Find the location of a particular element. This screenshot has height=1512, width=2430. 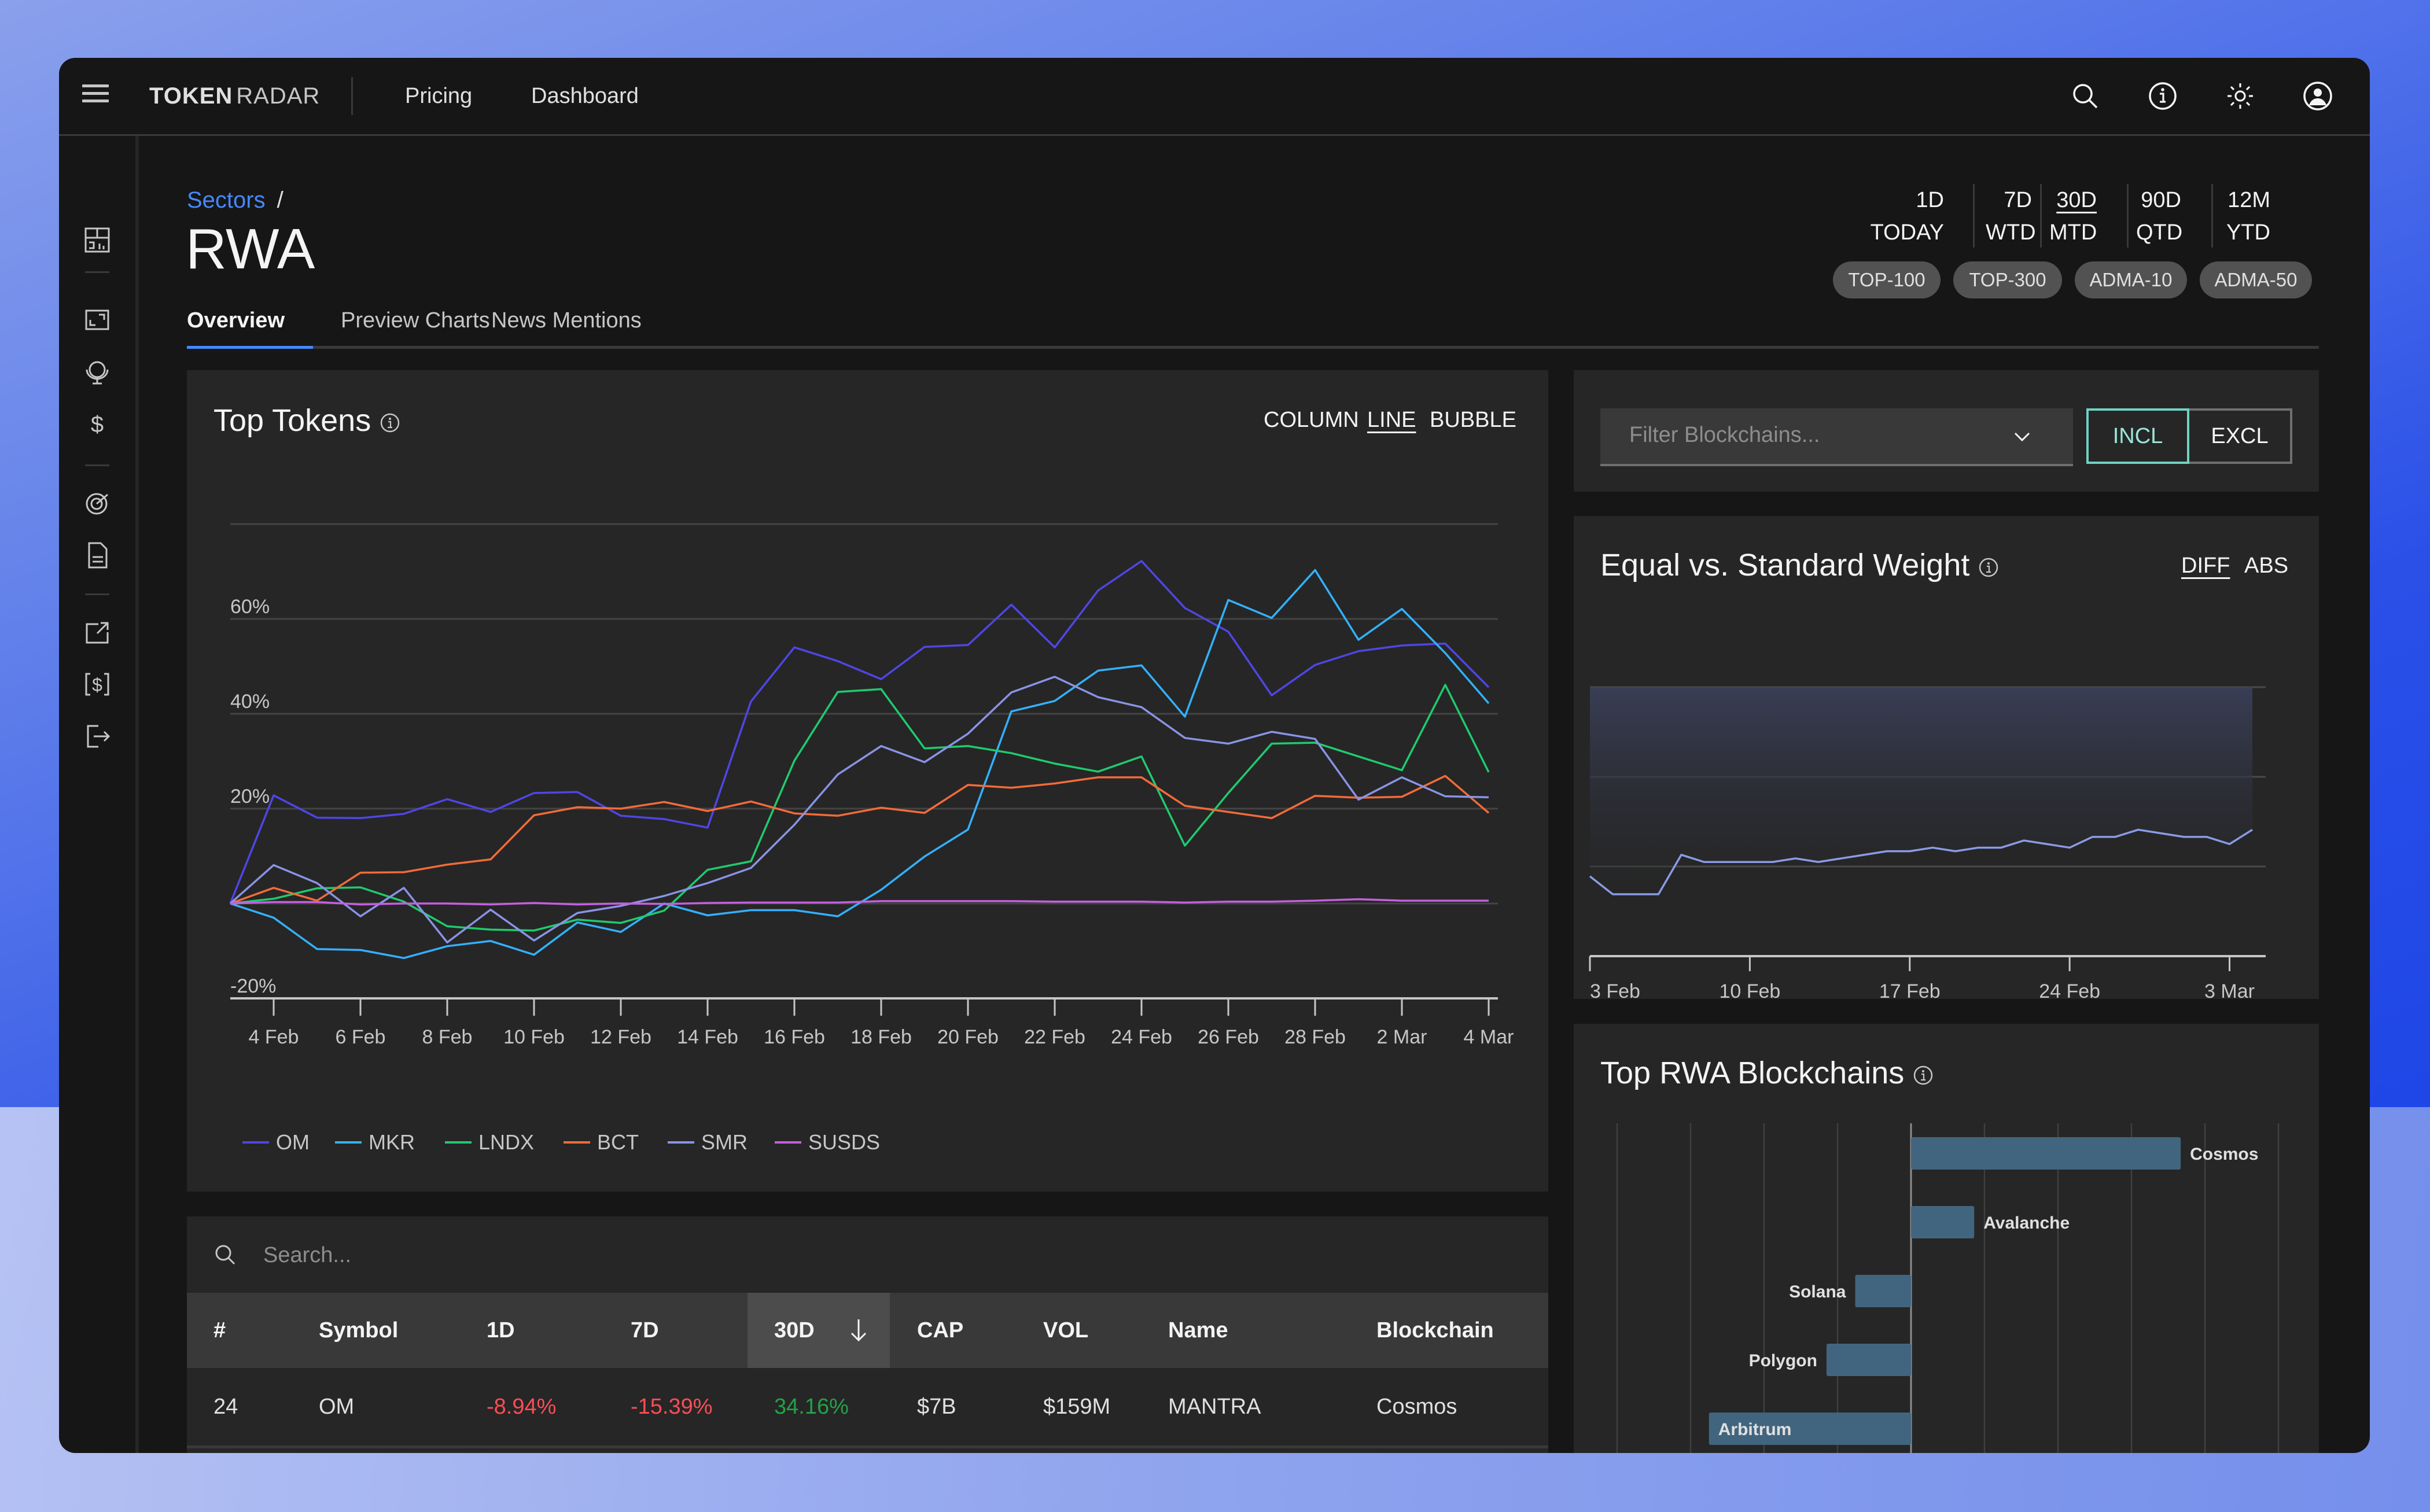

dollar-icon: $ is located at coordinates (97, 424).